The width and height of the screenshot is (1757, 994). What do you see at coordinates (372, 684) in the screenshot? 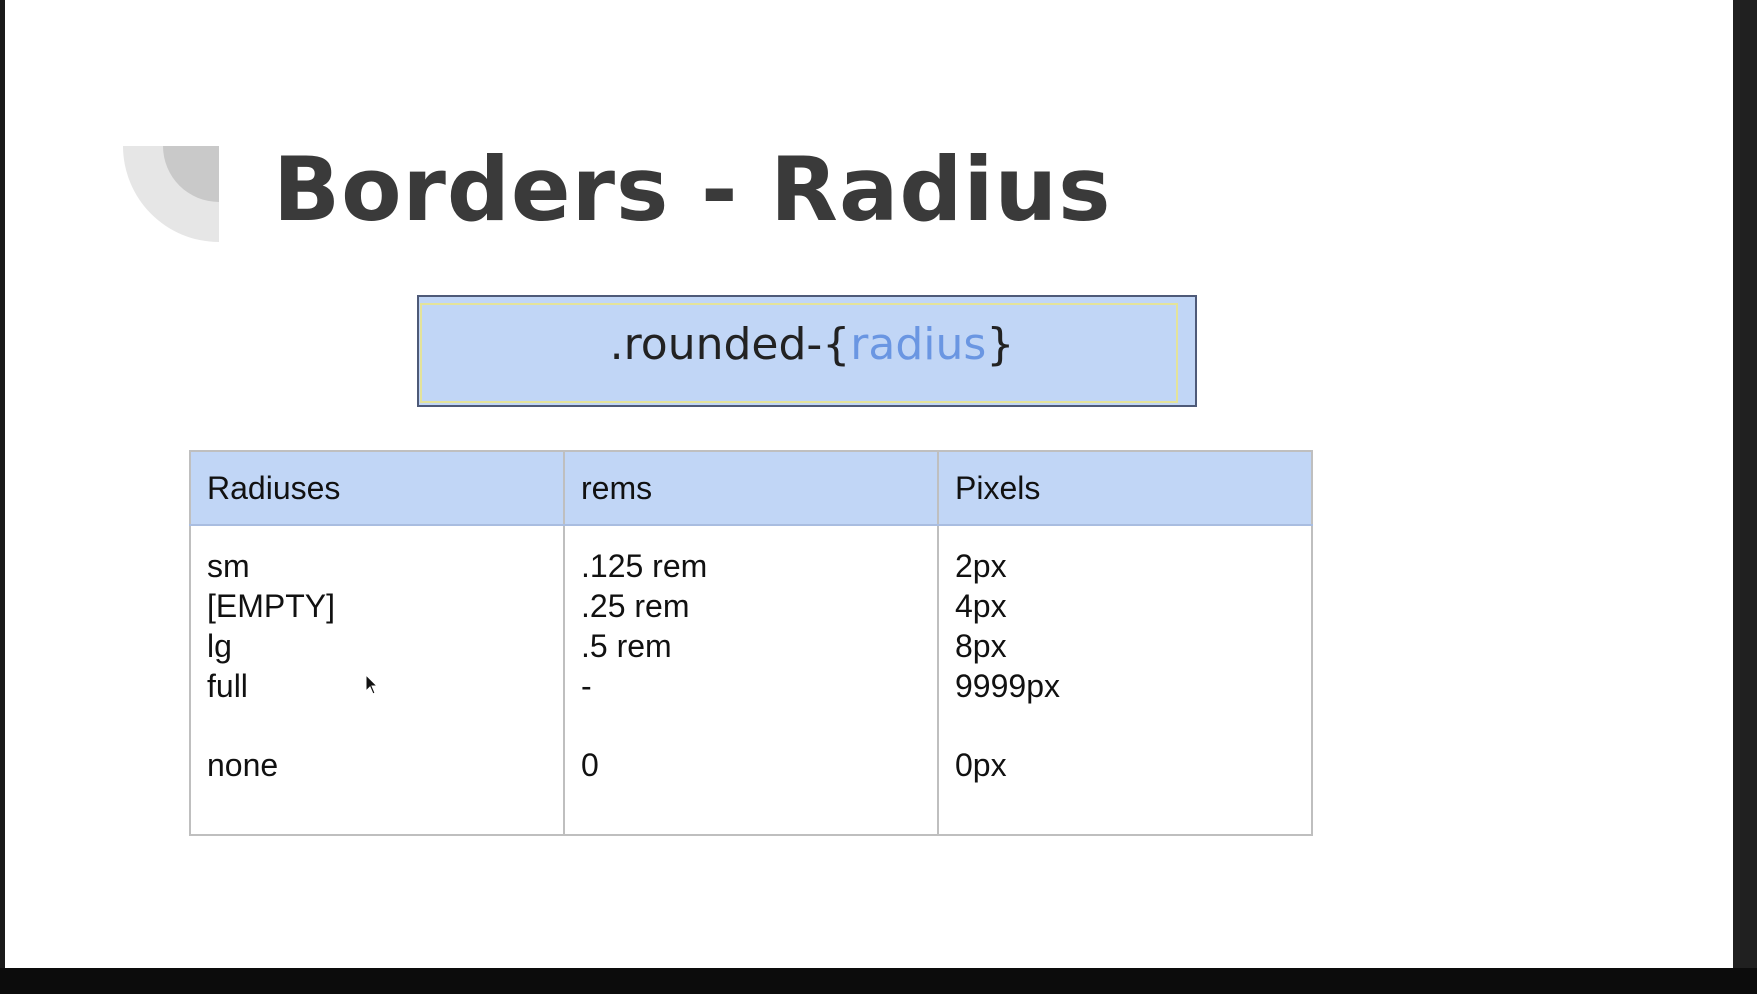
I see `mouse-cursor-icon` at bounding box center [372, 684].